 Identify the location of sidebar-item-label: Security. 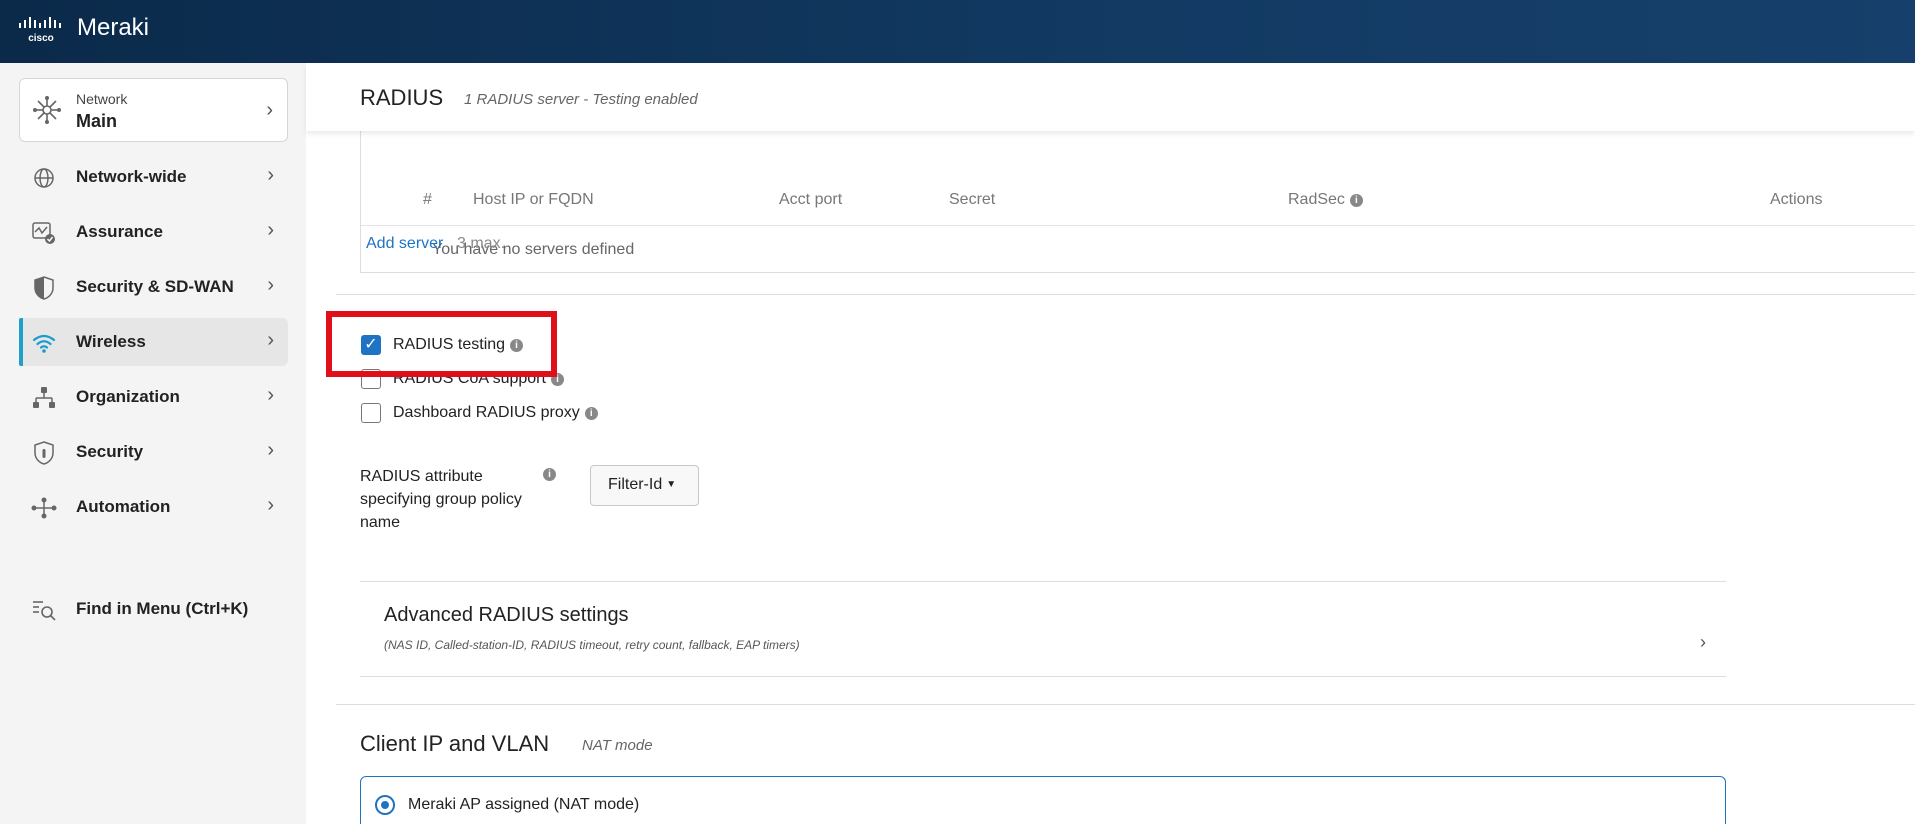
(110, 451).